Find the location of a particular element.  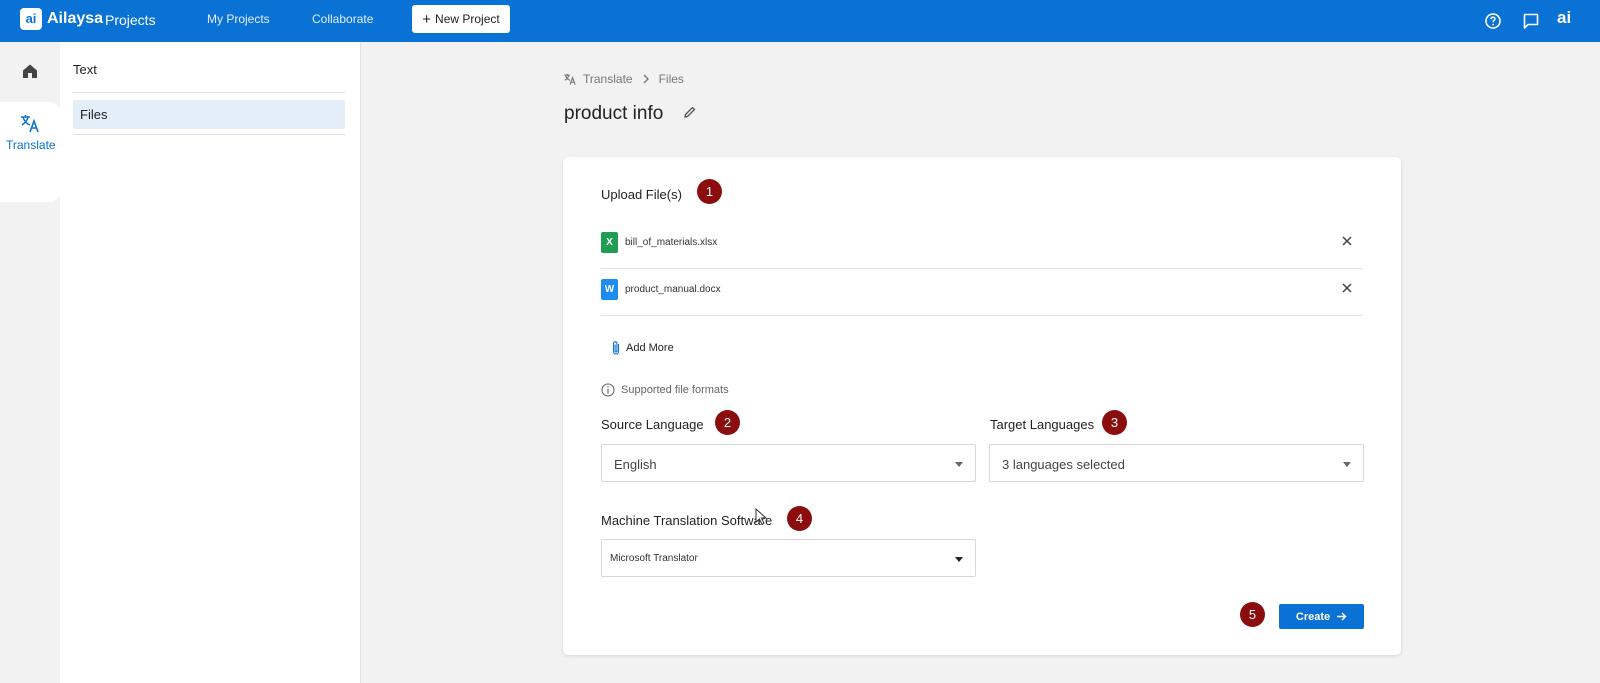

edit-title-button is located at coordinates (690, 114).